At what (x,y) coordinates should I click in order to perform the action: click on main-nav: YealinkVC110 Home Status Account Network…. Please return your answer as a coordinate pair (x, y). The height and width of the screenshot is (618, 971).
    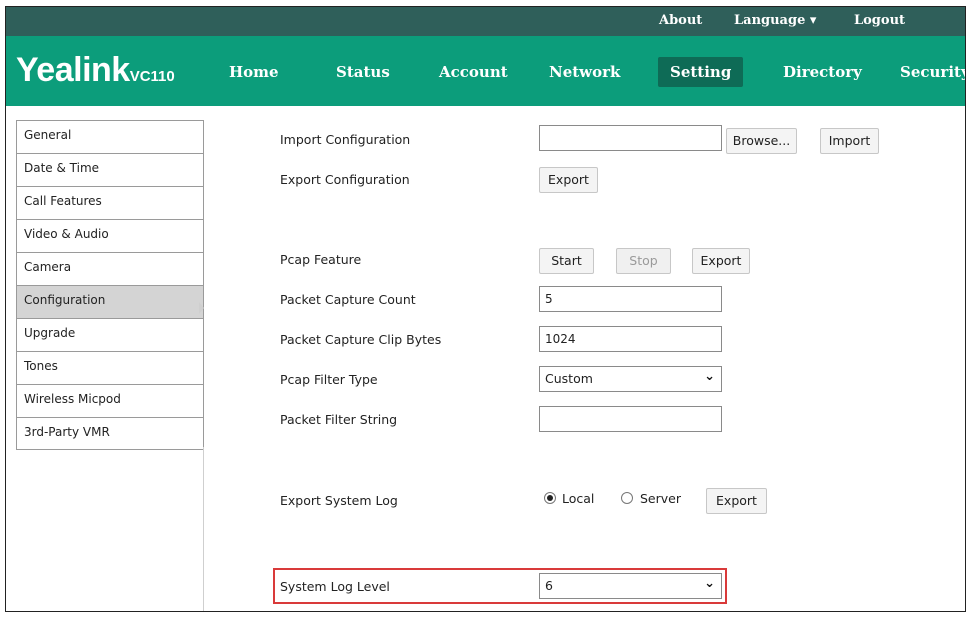
    Looking at the image, I should click on (485, 71).